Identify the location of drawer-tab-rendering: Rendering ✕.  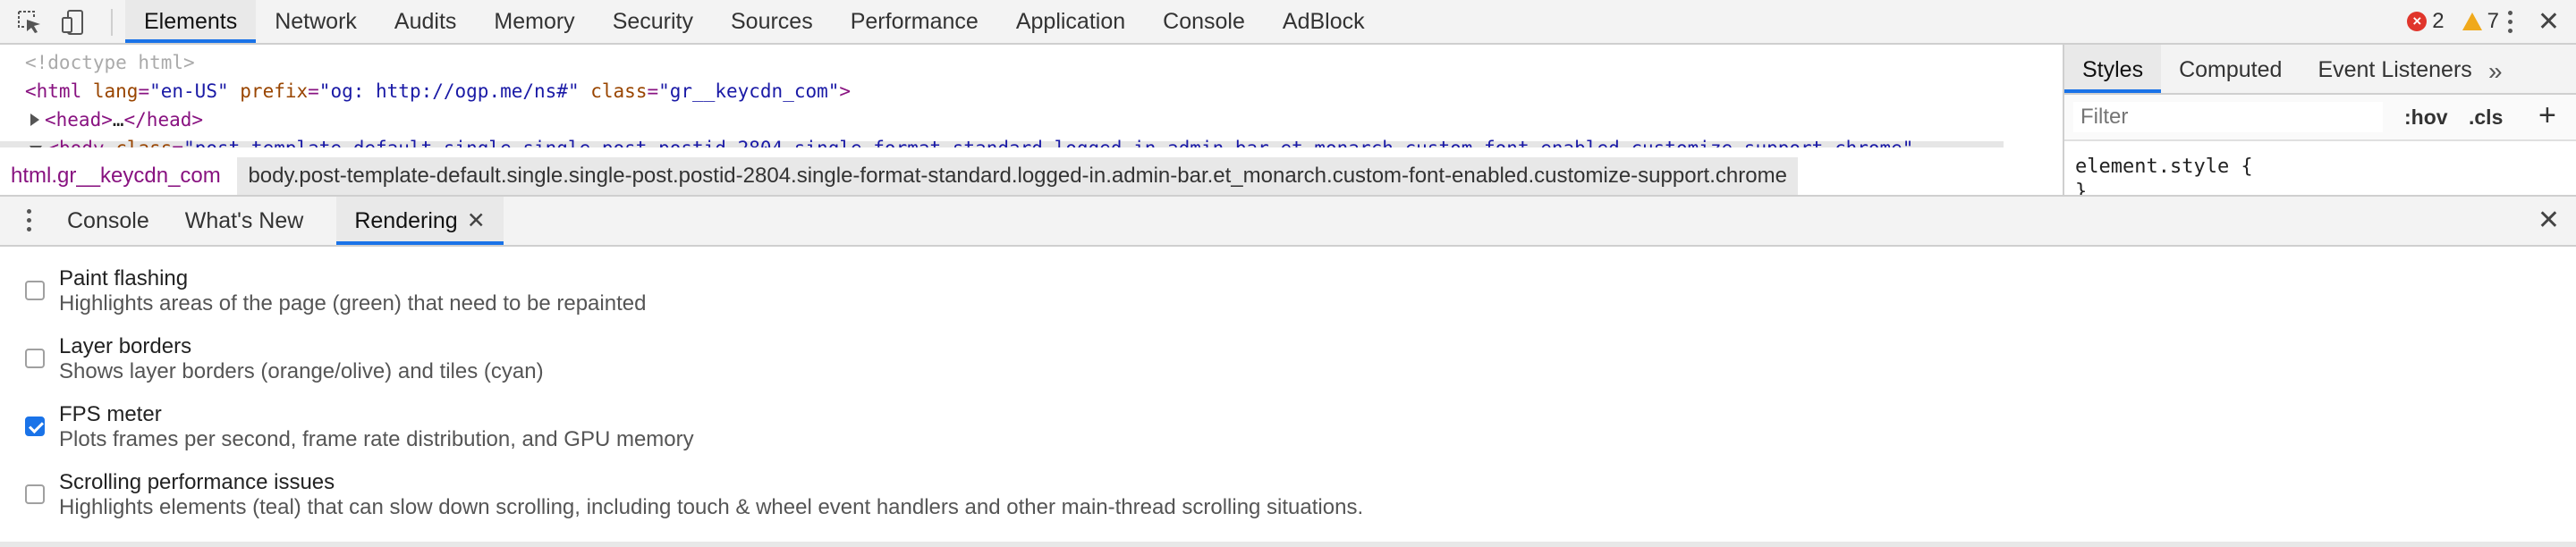
(420, 221).